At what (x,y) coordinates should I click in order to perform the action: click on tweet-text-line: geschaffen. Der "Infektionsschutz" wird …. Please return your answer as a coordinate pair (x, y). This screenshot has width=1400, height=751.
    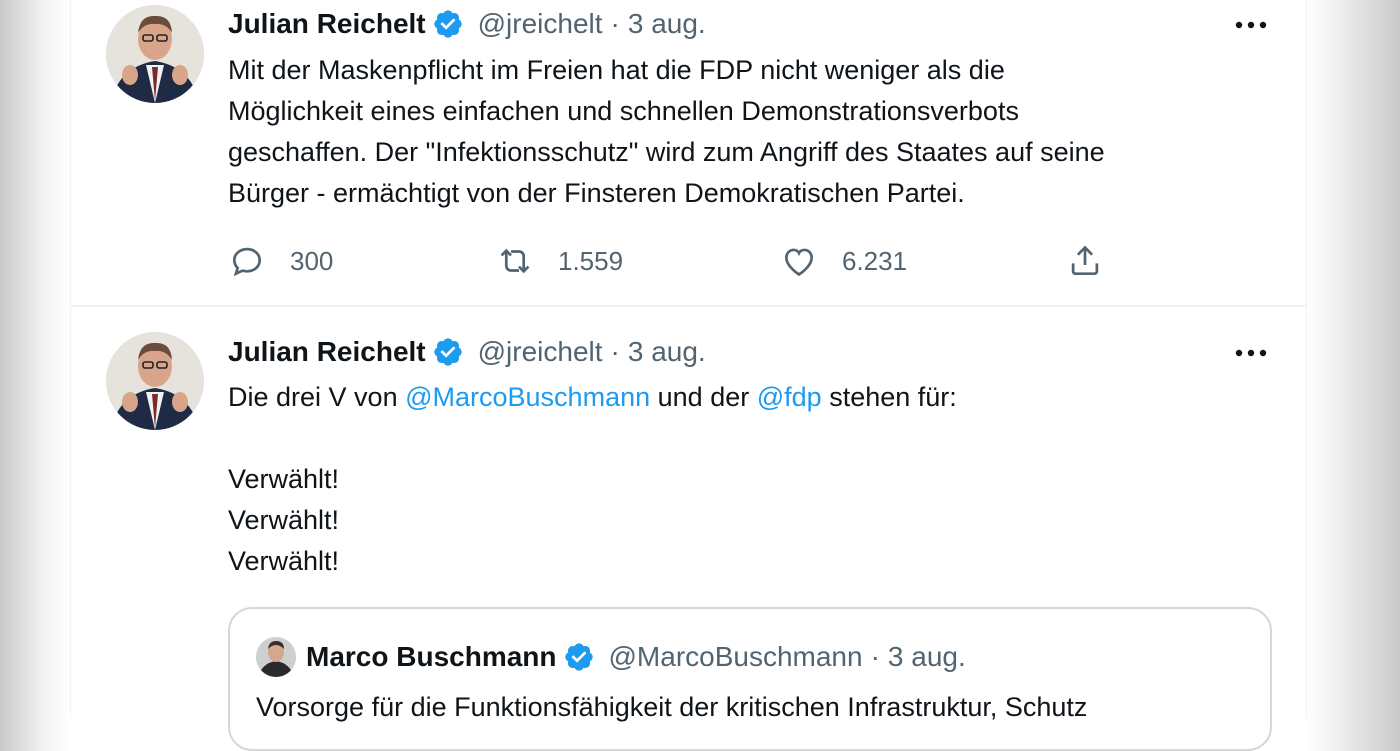
    Looking at the image, I should click on (666, 152).